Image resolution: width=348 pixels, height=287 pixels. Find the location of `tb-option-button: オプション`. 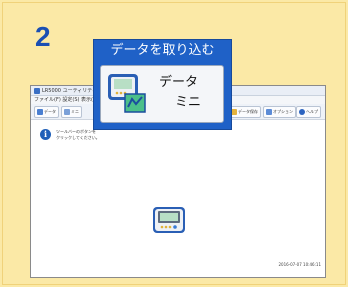

tb-option-button: オプション is located at coordinates (279, 112).